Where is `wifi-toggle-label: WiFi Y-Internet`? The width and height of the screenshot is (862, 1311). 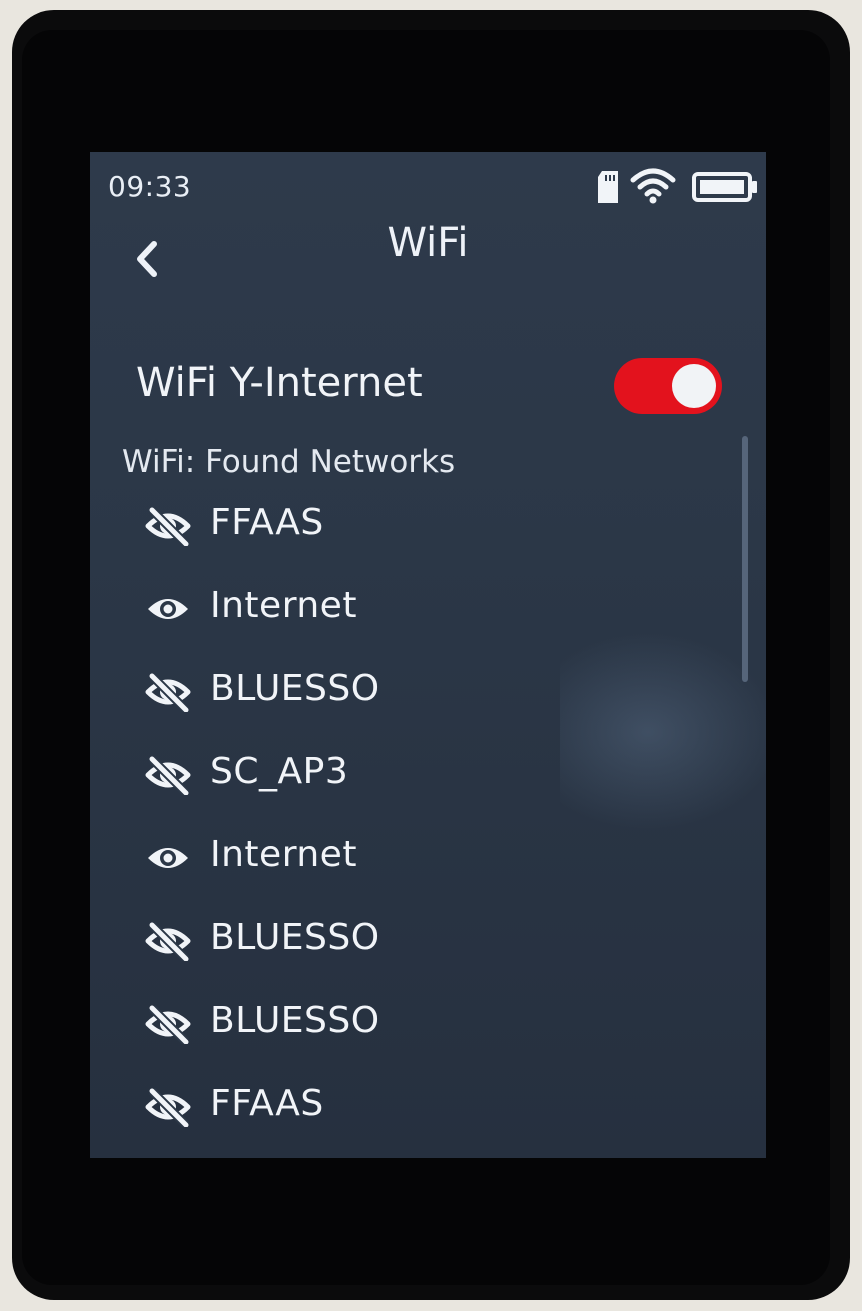
wifi-toggle-label: WiFi Y-Internet is located at coordinates (279, 383).